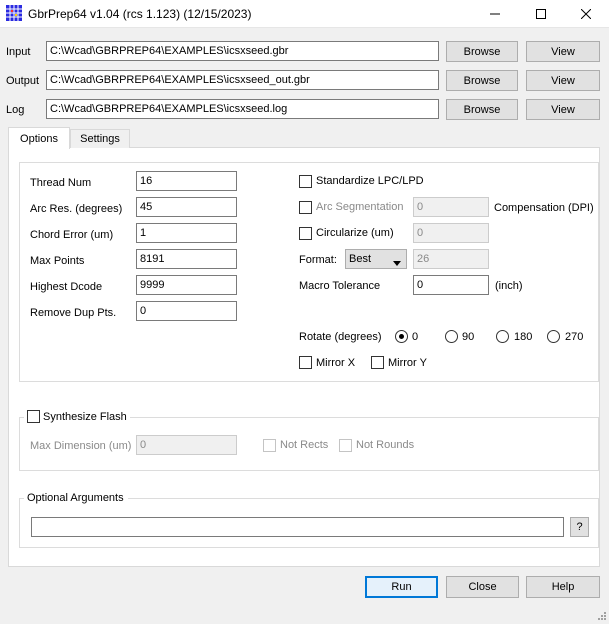 The image size is (609, 624). I want to click on format-selected: Best, so click(360, 259).